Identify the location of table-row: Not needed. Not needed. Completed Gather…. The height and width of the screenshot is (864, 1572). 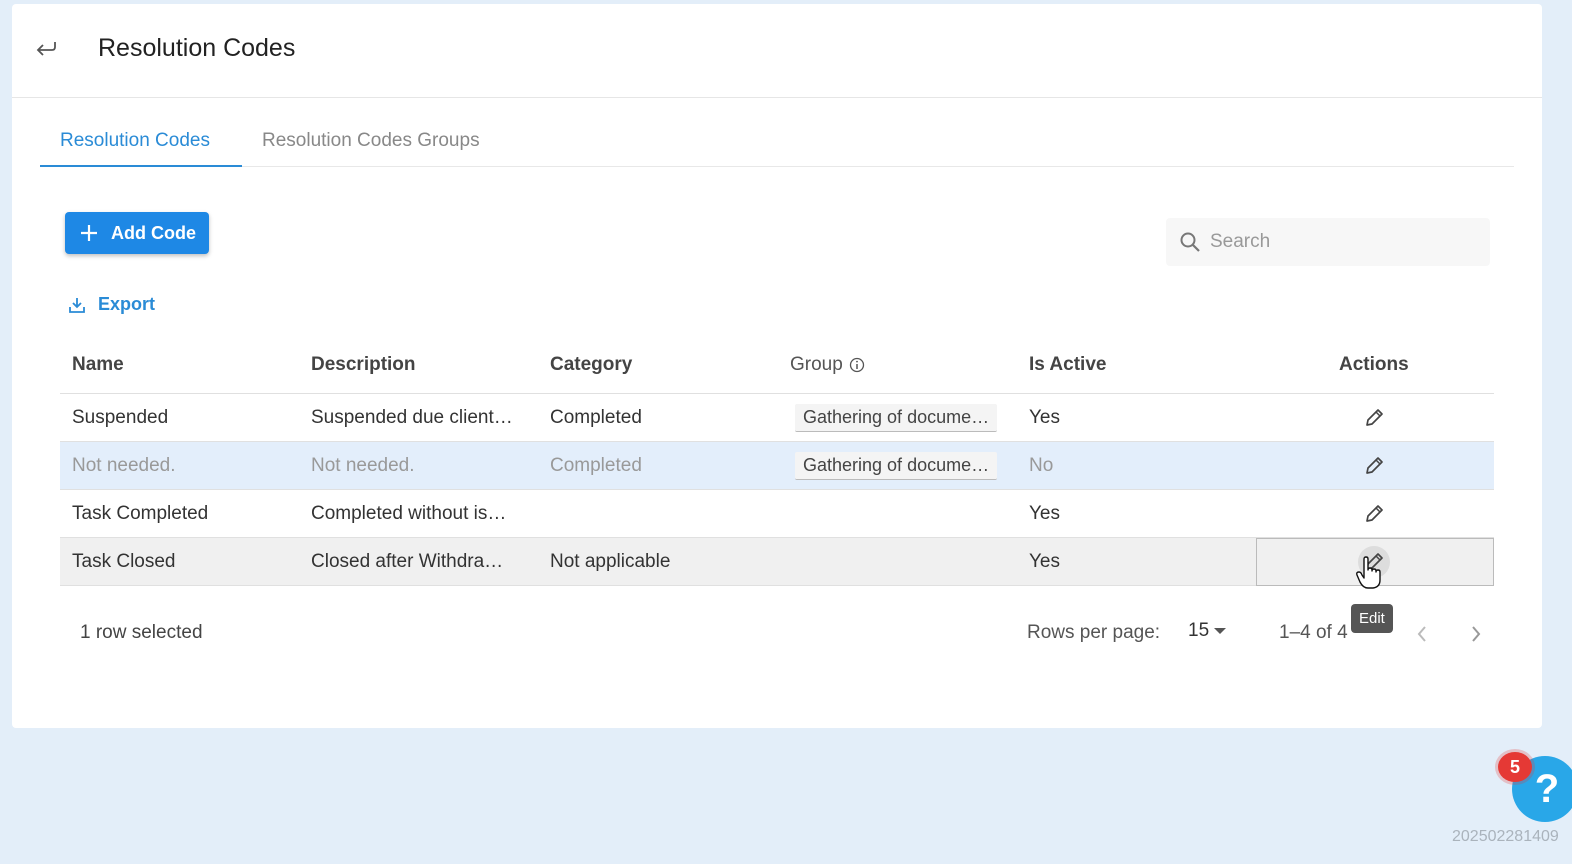
(777, 466).